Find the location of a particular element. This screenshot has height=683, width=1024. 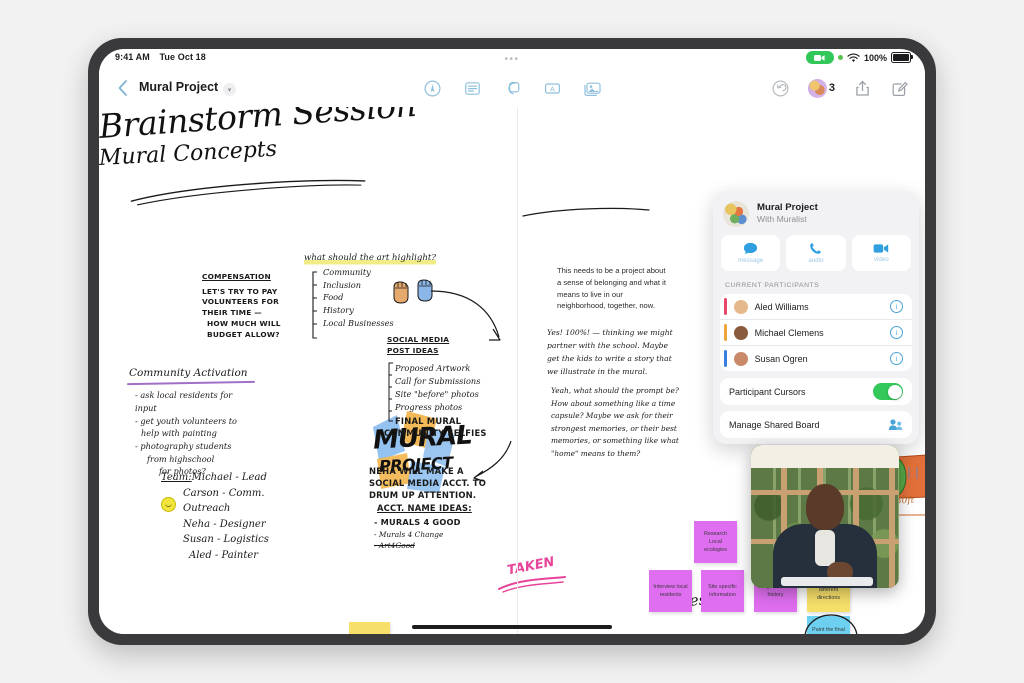

panel-subtitle: With Muralist is located at coordinates (782, 219).